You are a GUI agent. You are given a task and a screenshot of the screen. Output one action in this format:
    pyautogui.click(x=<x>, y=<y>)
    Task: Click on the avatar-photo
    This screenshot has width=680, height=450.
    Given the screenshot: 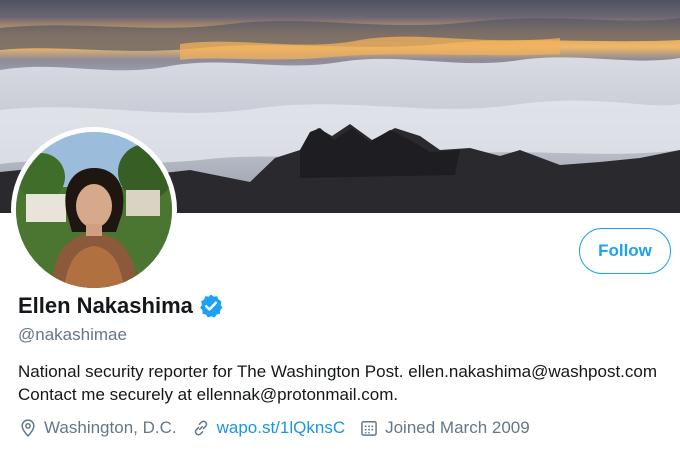 What is the action you would take?
    pyautogui.click(x=94, y=210)
    